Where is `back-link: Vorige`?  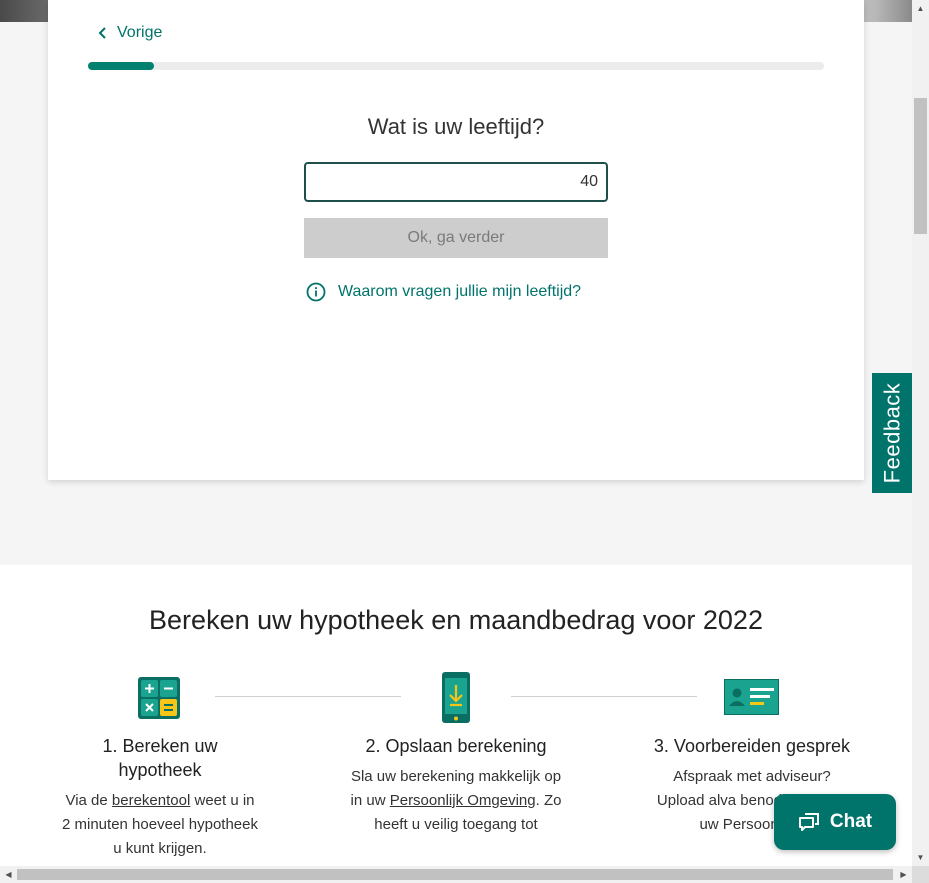
back-link: Vorige is located at coordinates (130, 33).